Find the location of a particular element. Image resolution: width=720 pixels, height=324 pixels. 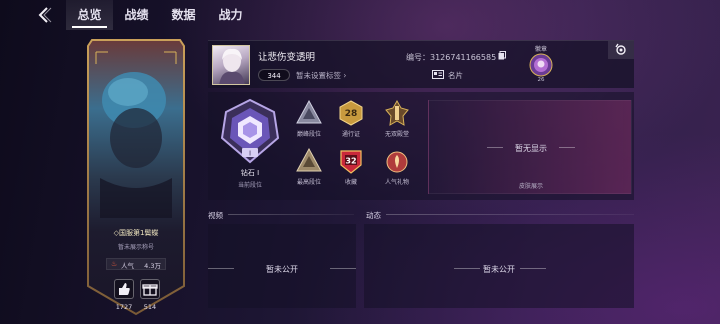

highest-rank-icon is located at coordinates (309, 161).